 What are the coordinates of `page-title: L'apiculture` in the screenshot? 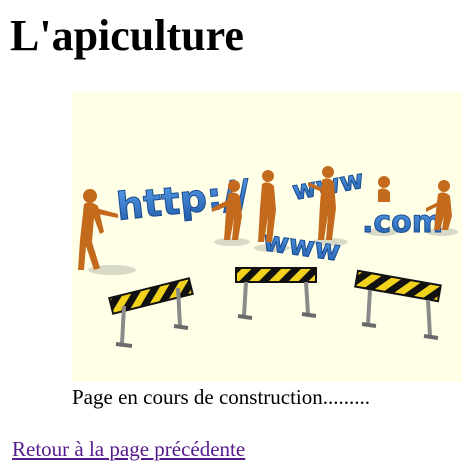 It's located at (127, 35).